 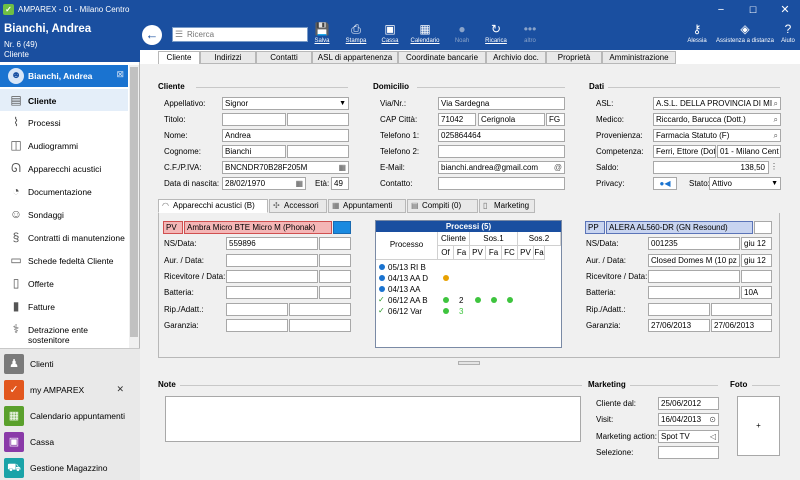 What do you see at coordinates (64, 145) in the screenshot?
I see `nav-item-audiogrammi: ◫ Audiogrammi` at bounding box center [64, 145].